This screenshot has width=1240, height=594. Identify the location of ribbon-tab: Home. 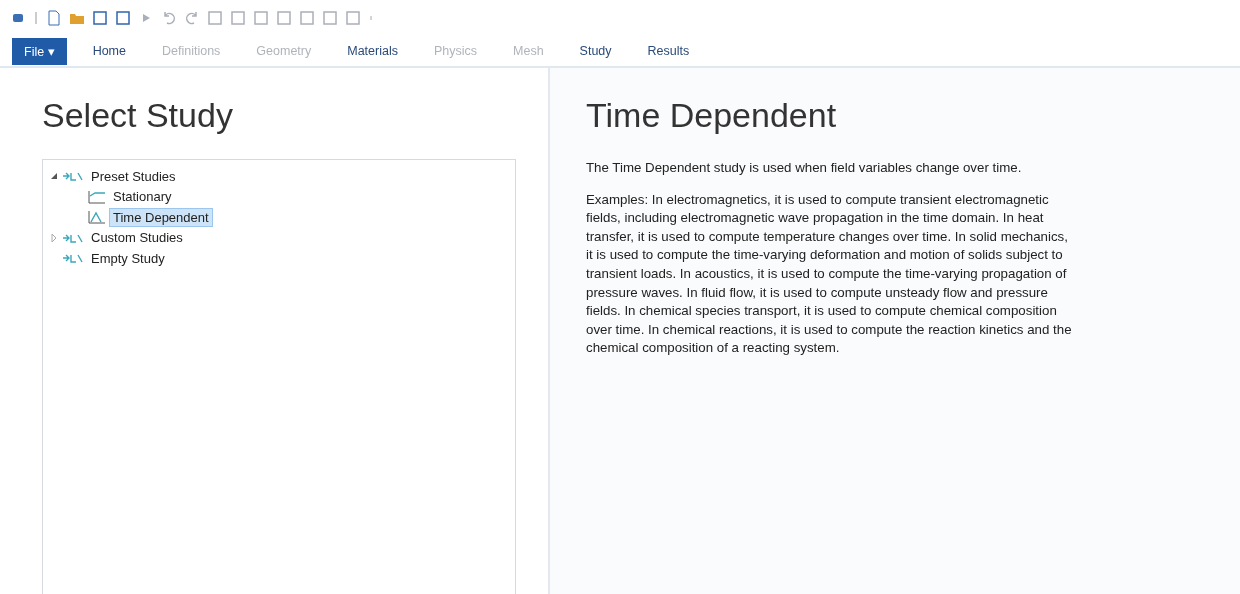
(109, 51).